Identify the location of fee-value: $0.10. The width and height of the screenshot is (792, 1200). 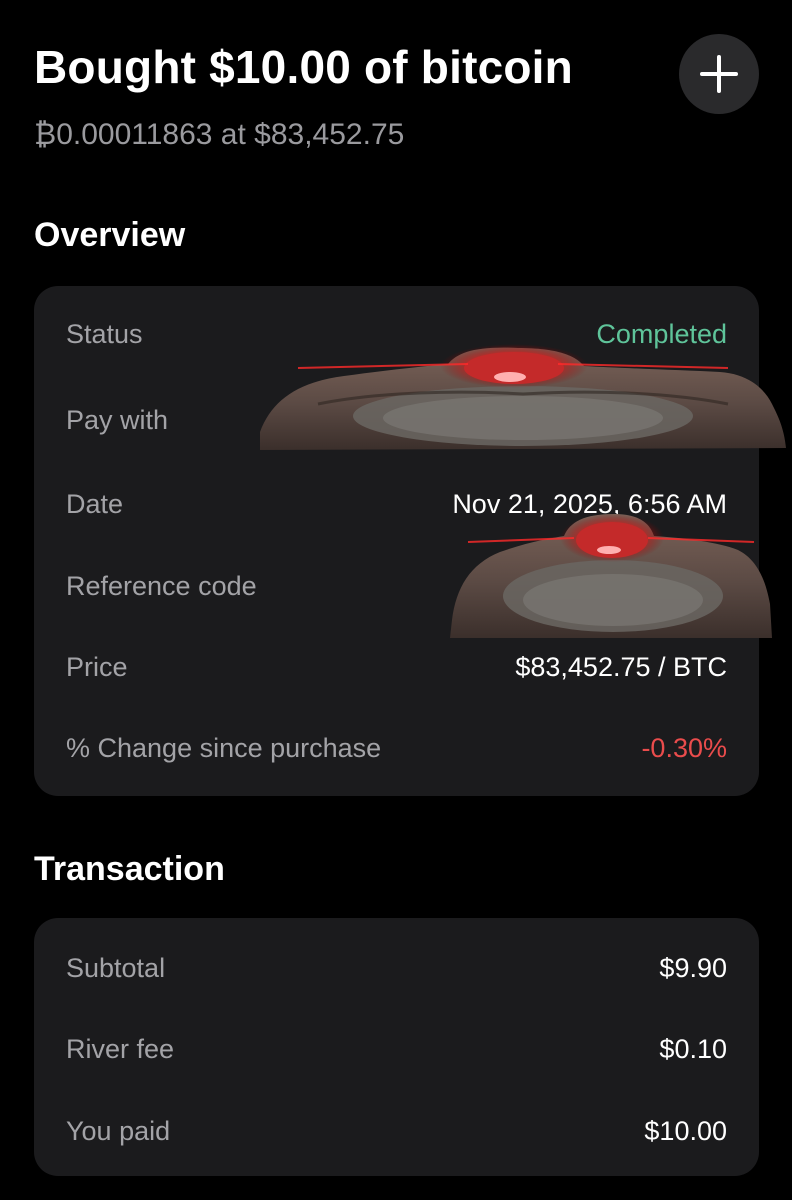
(693, 1048).